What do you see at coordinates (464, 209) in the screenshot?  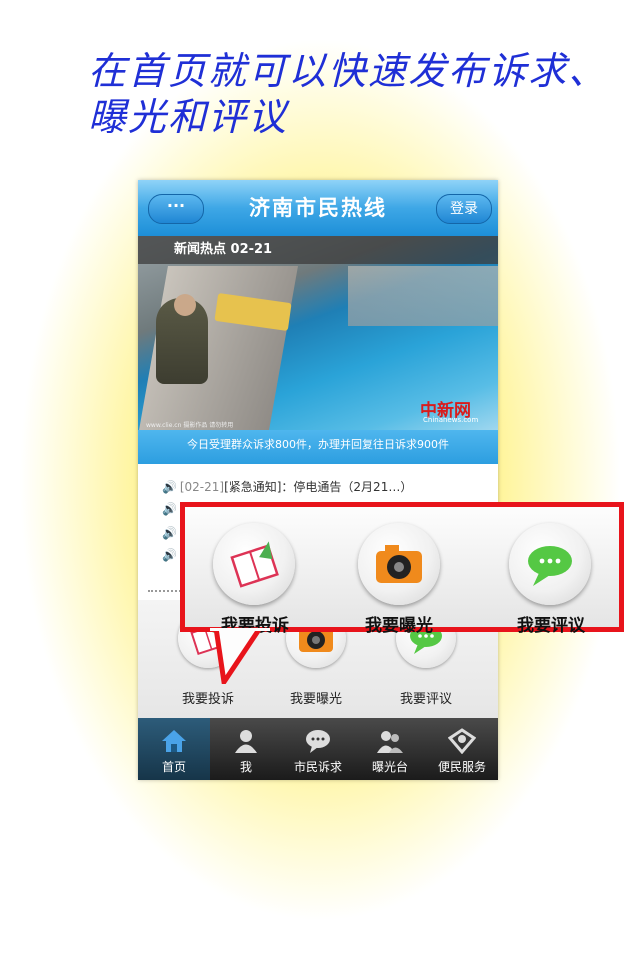 I see `login-button: 登录` at bounding box center [464, 209].